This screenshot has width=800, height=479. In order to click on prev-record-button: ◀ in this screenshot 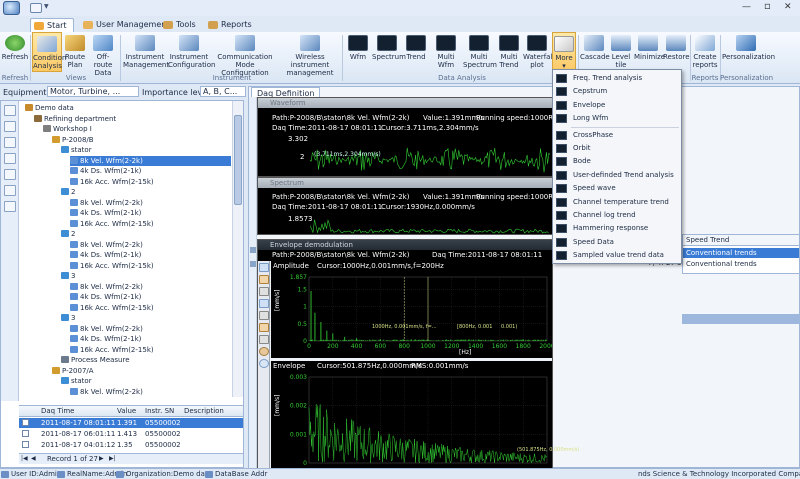, I will do `click(33, 459)`.